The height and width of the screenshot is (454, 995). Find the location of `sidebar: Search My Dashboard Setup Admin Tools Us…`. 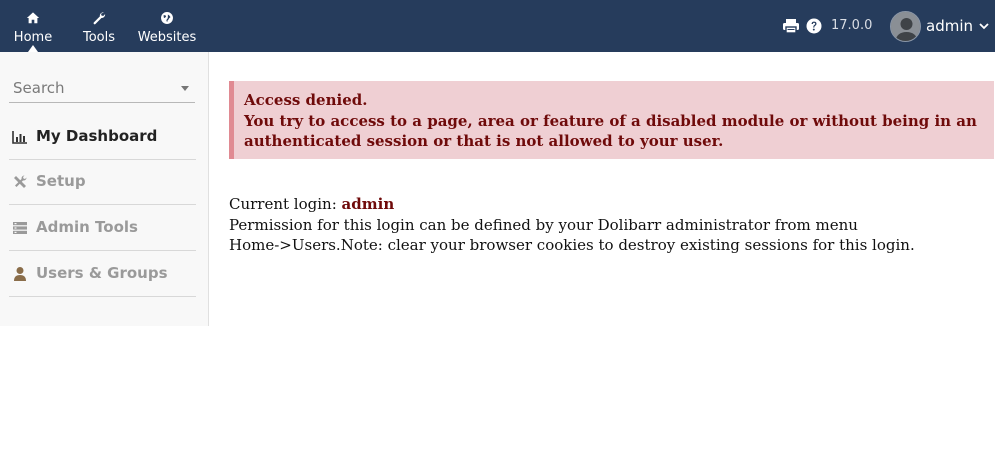

sidebar: Search My Dashboard Setup Admin Tools Us… is located at coordinates (104, 189).